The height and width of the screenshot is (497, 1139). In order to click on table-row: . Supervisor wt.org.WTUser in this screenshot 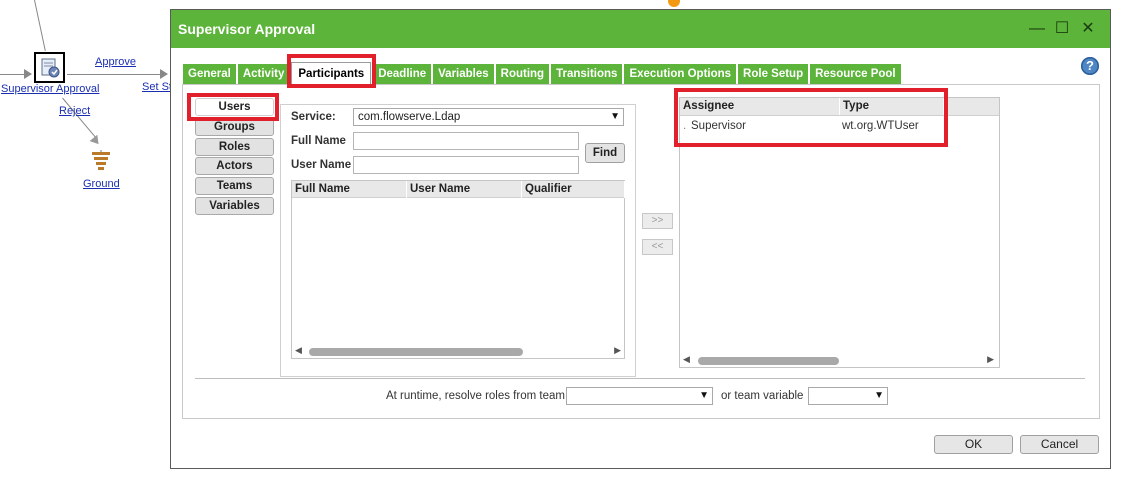, I will do `click(839, 127)`.